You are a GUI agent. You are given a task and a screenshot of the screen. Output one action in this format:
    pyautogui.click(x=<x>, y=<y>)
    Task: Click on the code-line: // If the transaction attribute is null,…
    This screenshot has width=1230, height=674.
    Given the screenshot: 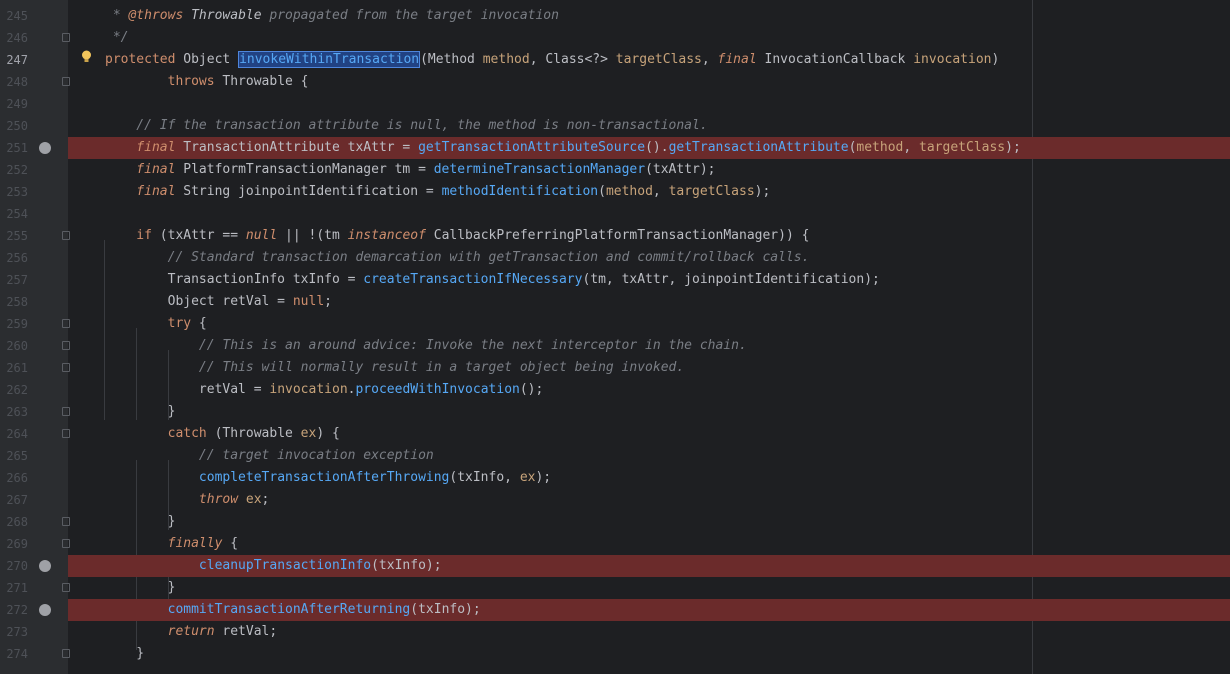 What is the action you would take?
    pyautogui.click(x=406, y=126)
    